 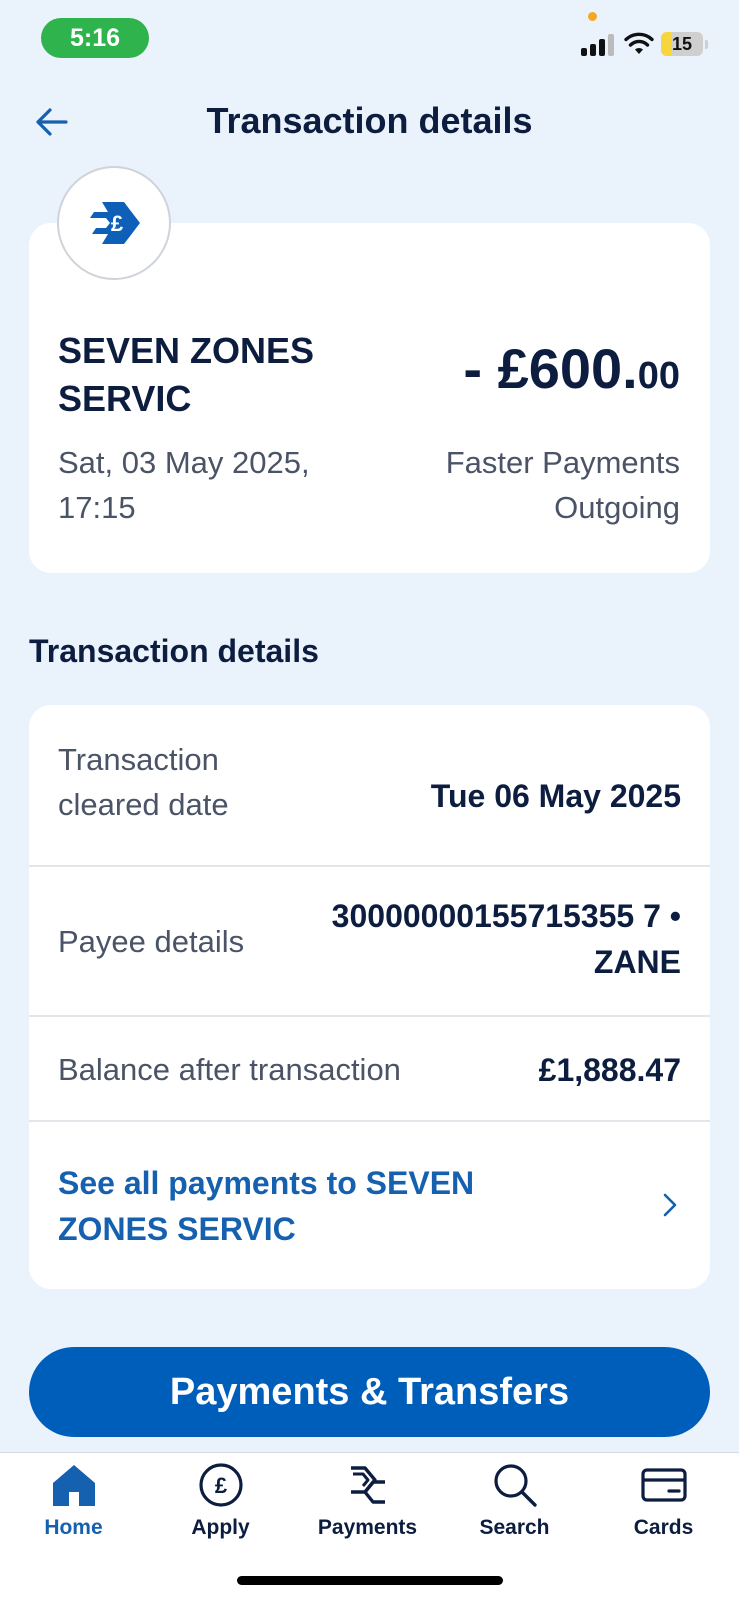 I want to click on detail-row-balance: Balance after transaction £1,888.47, so click(x=369, y=1069).